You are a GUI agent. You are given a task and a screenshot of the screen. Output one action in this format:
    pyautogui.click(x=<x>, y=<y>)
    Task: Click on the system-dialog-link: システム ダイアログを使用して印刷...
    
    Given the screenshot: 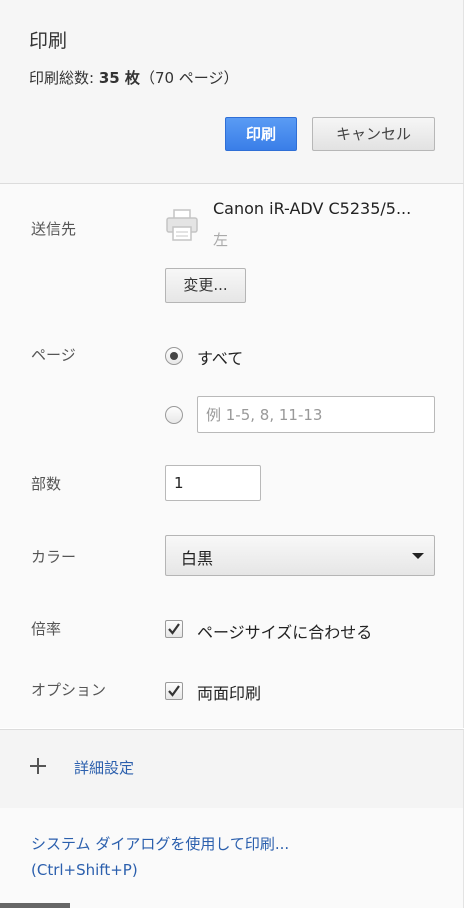 What is the action you would take?
    pyautogui.click(x=160, y=843)
    